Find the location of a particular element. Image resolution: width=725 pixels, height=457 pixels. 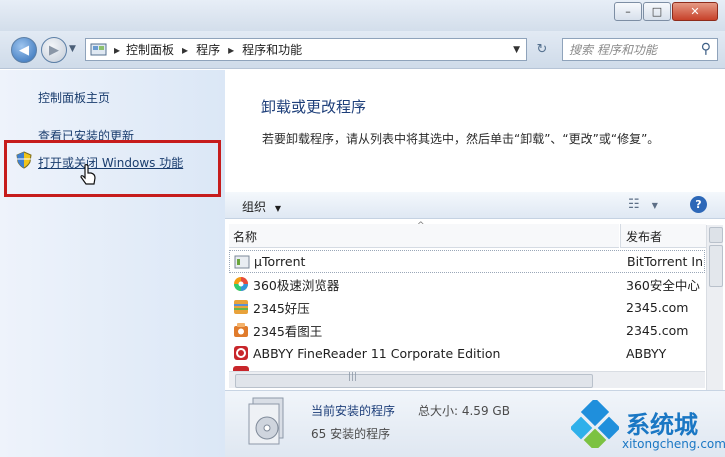

highlight-box is located at coordinates (112, 168).